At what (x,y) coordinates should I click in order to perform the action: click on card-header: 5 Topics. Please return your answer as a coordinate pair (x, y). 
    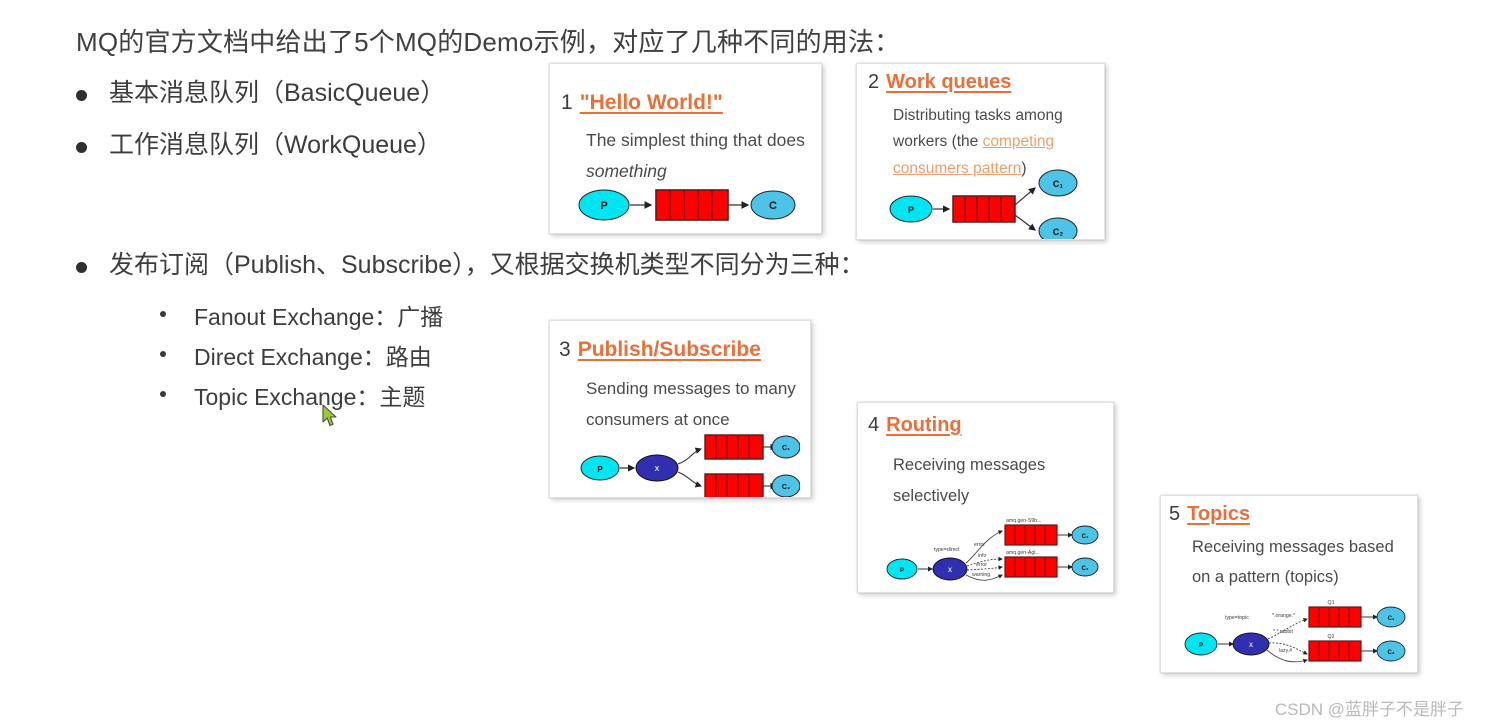
    Looking at the image, I should click on (1209, 514).